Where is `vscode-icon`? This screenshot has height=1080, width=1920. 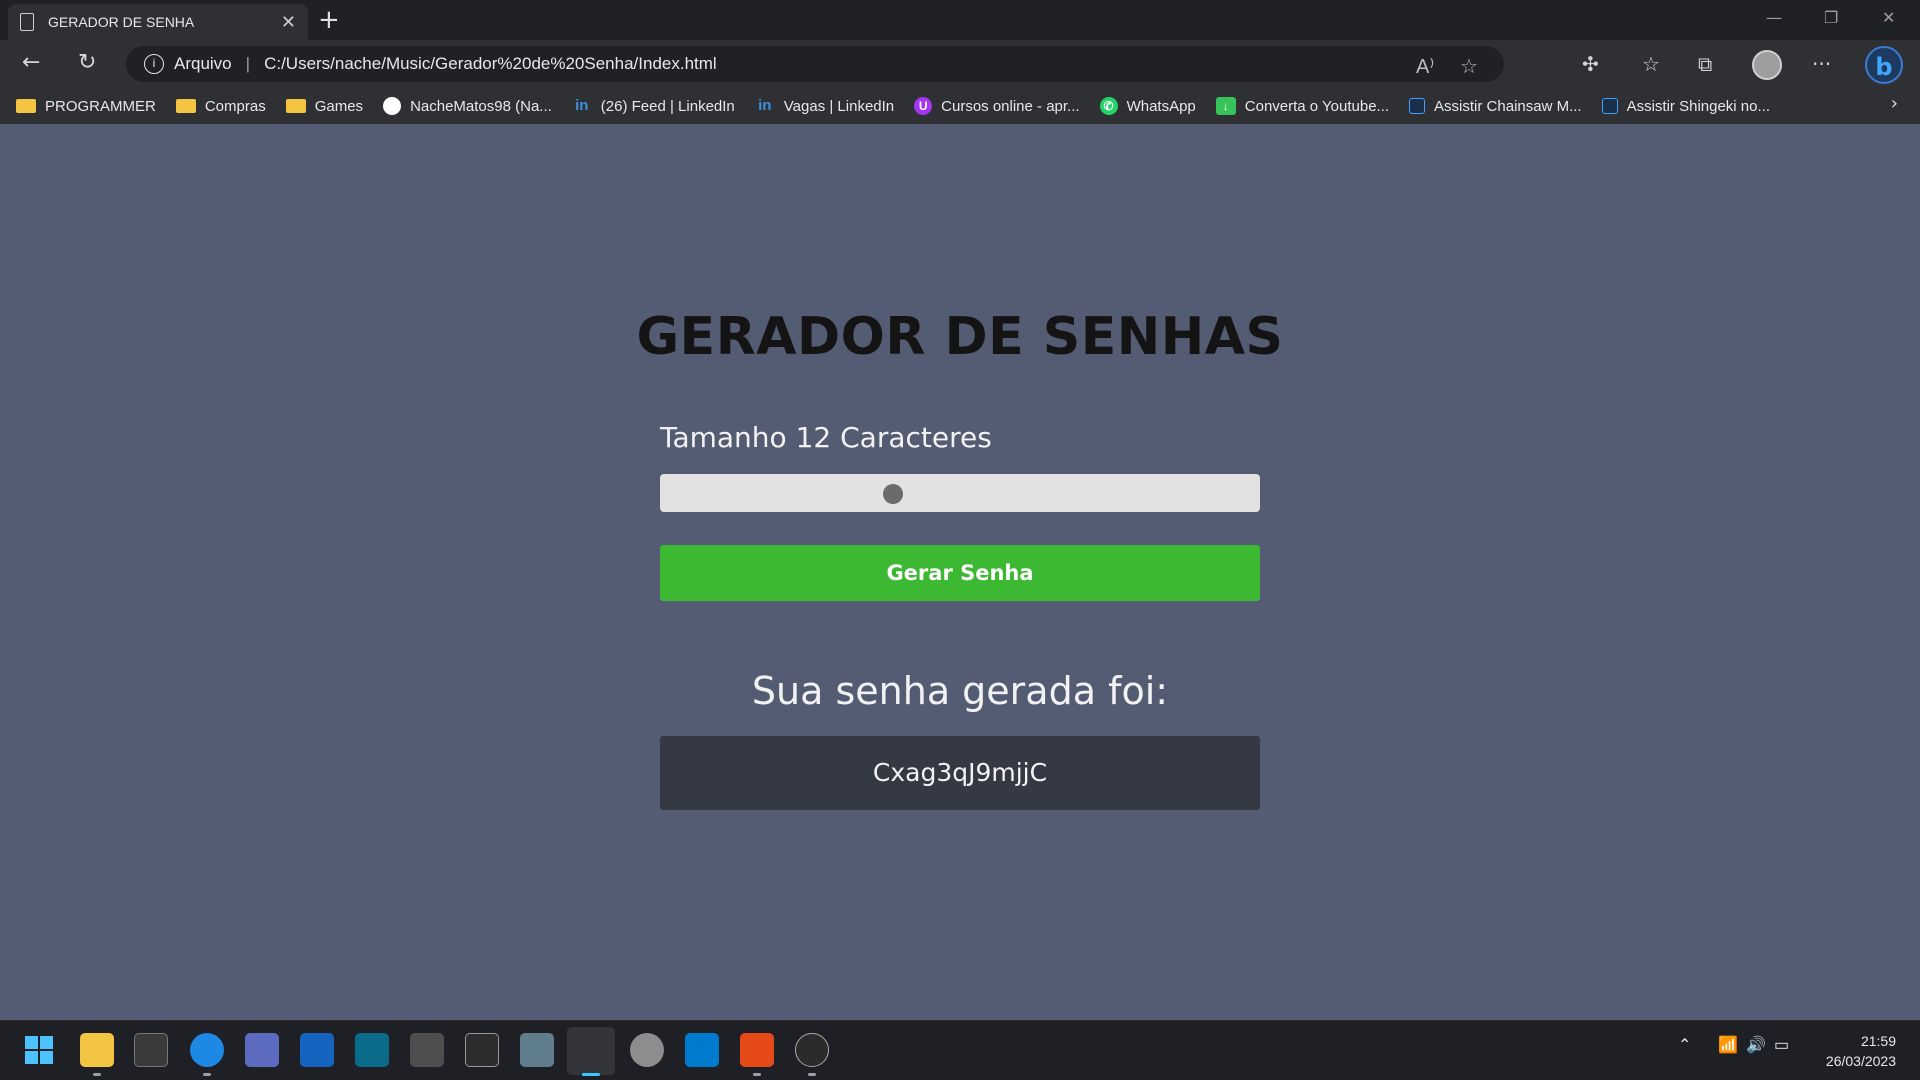 vscode-icon is located at coordinates (702, 1050).